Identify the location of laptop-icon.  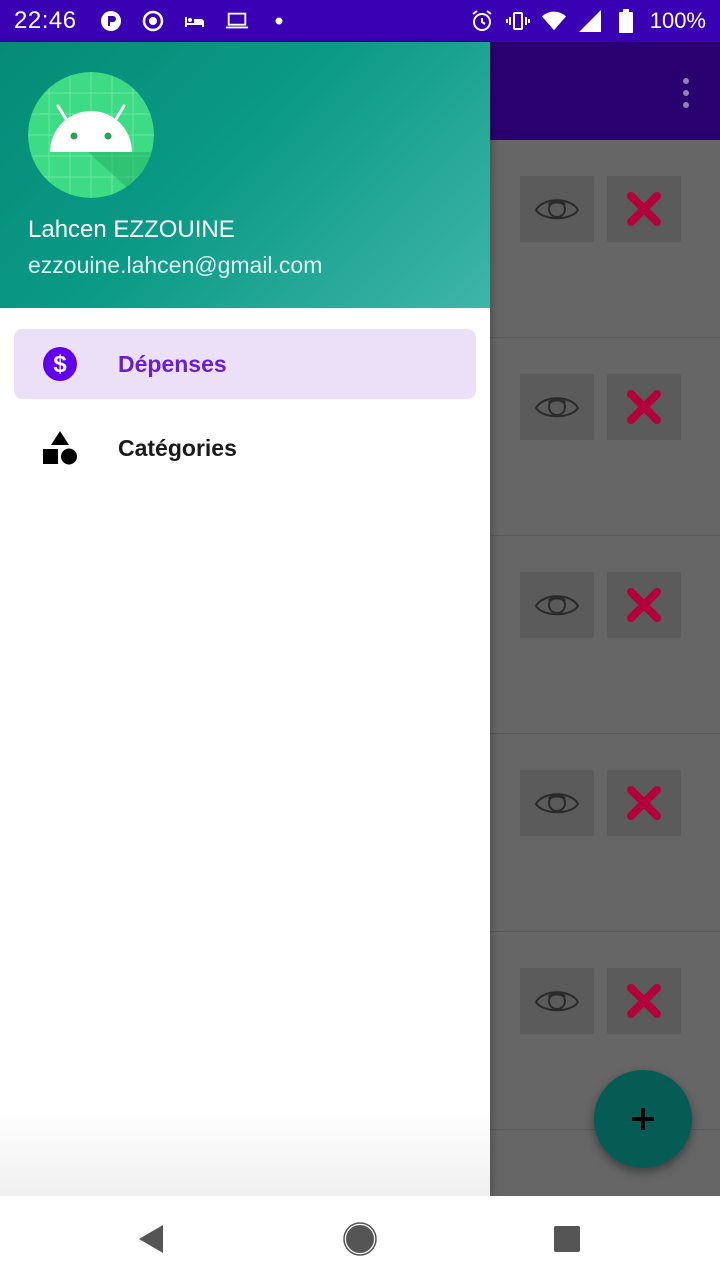
(237, 21).